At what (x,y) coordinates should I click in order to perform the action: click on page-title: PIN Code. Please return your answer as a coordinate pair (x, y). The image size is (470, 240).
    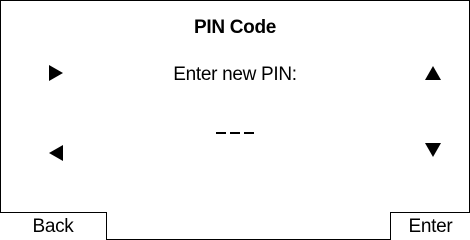
    Looking at the image, I should click on (235, 27).